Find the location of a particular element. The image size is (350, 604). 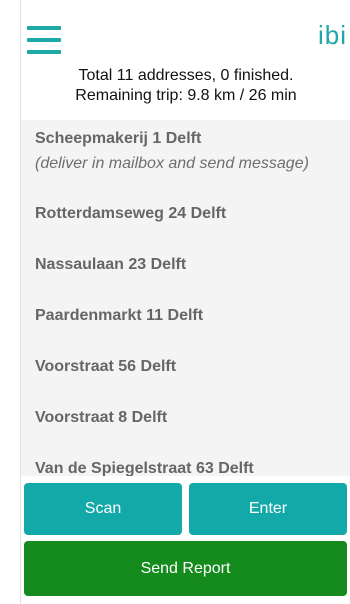

send-report-button: Send Report is located at coordinates (185, 568).